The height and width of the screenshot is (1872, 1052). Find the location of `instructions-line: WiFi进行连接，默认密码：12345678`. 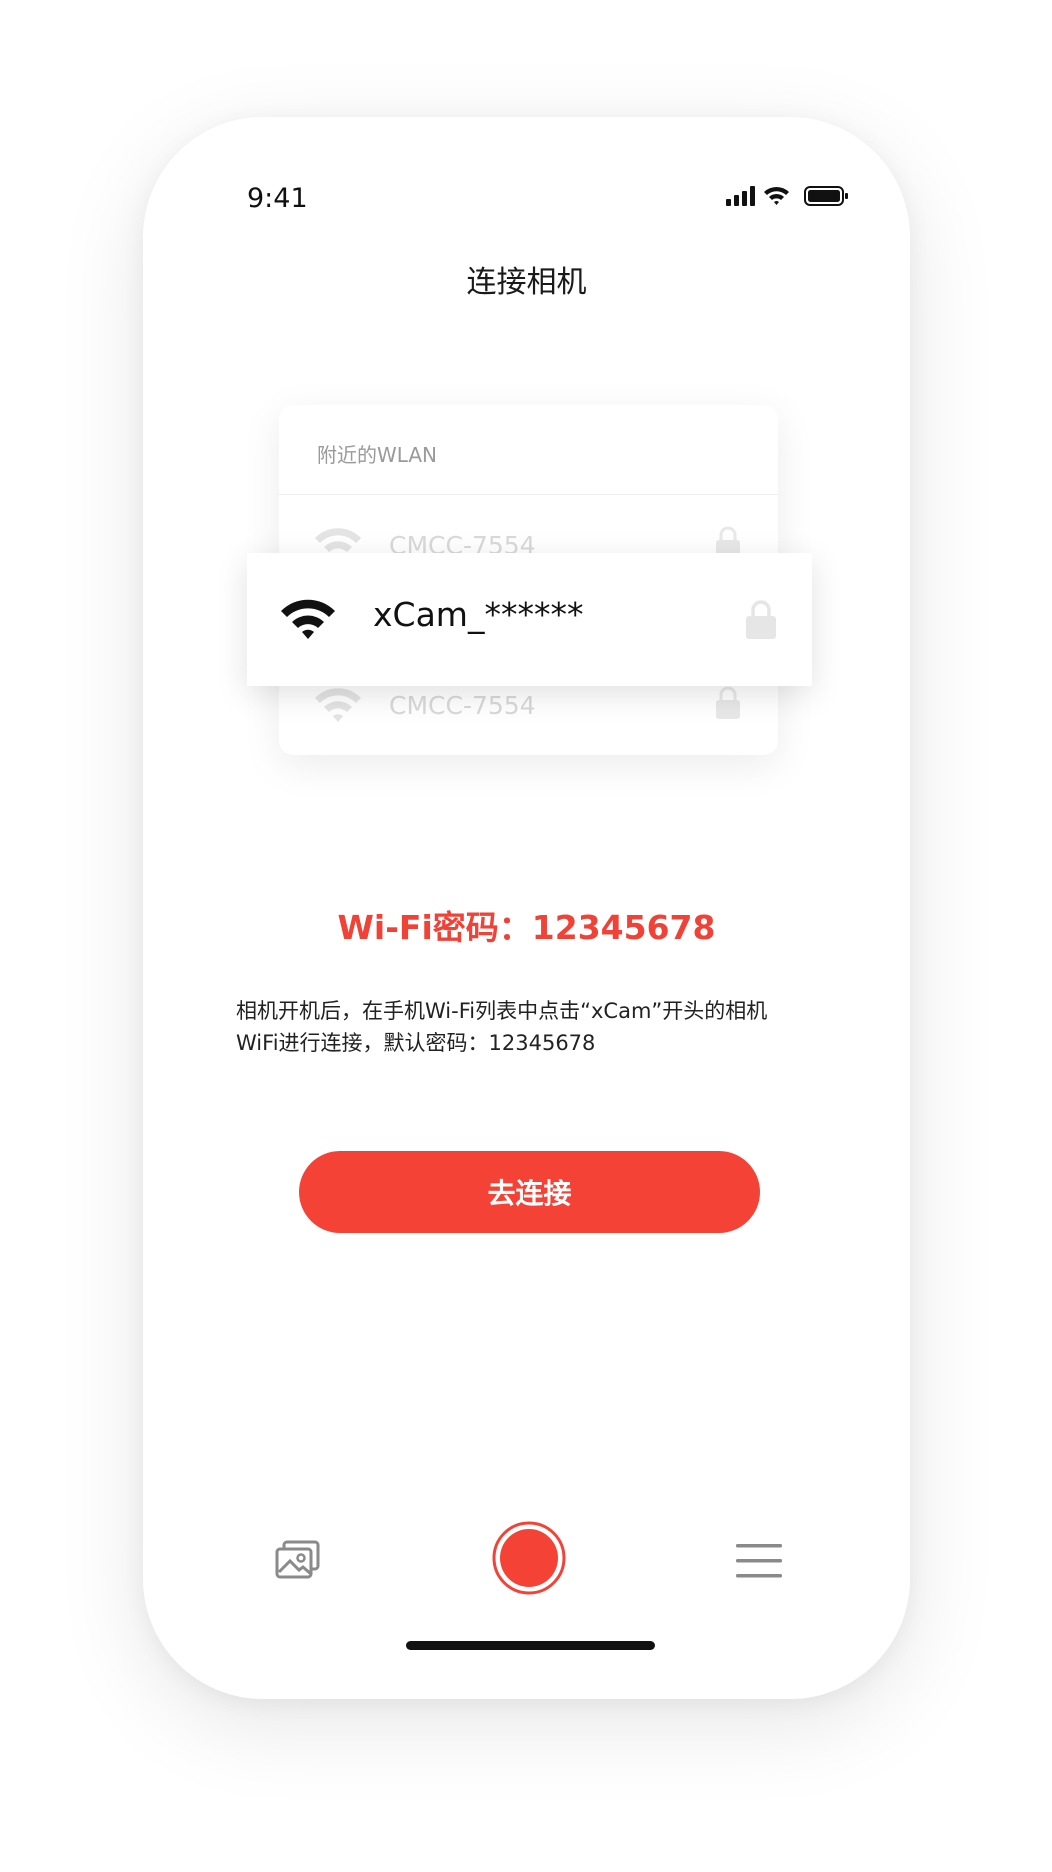

instructions-line: WiFi进行连接，默认密码：12345678 is located at coordinates (416, 1043).